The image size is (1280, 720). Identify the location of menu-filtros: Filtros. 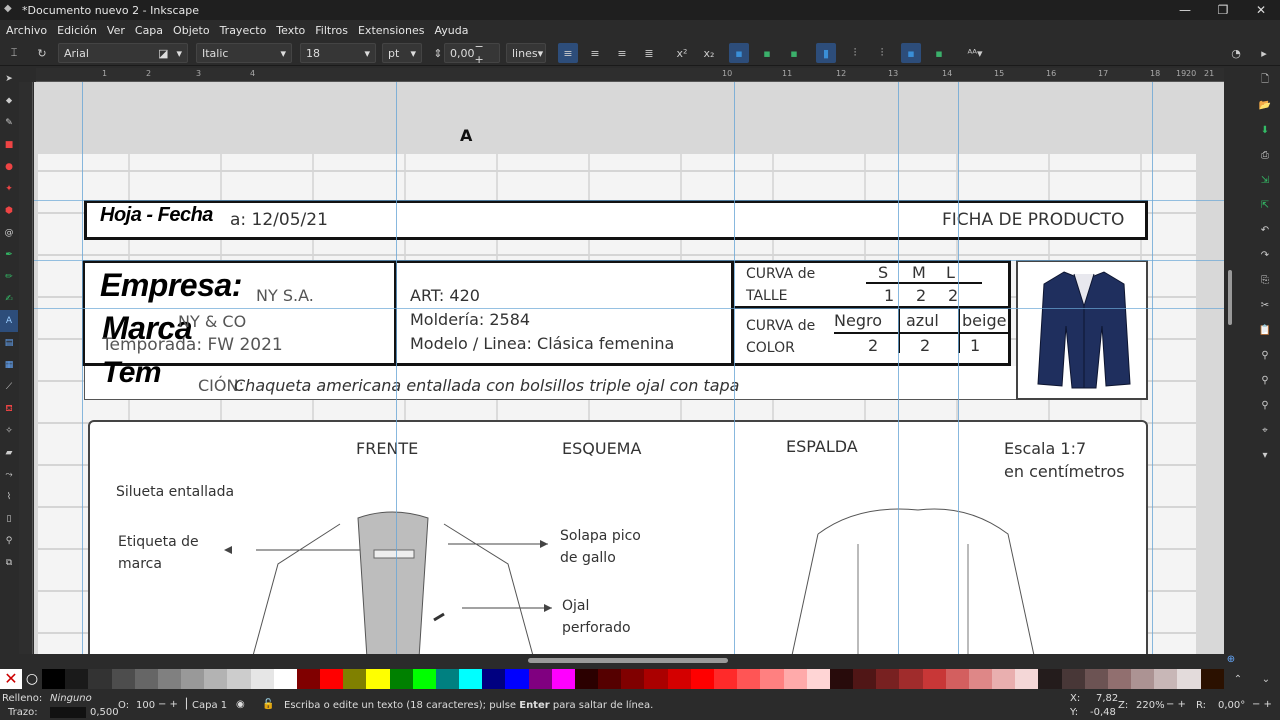
(331, 30).